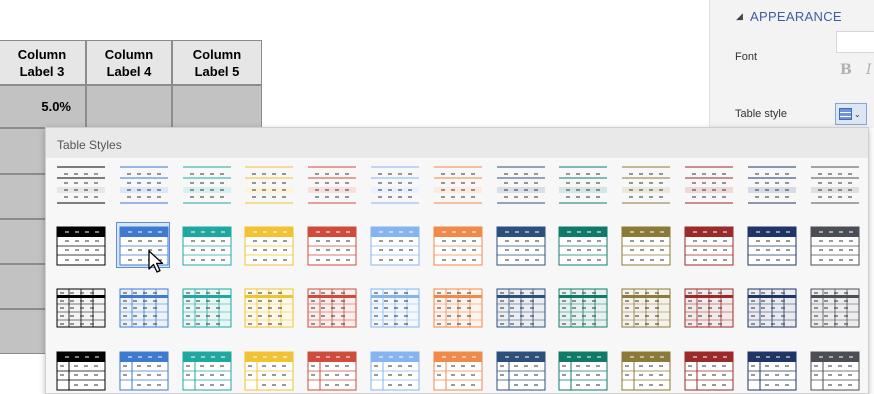  I want to click on table-style-dropdown: ⌄, so click(851, 114).